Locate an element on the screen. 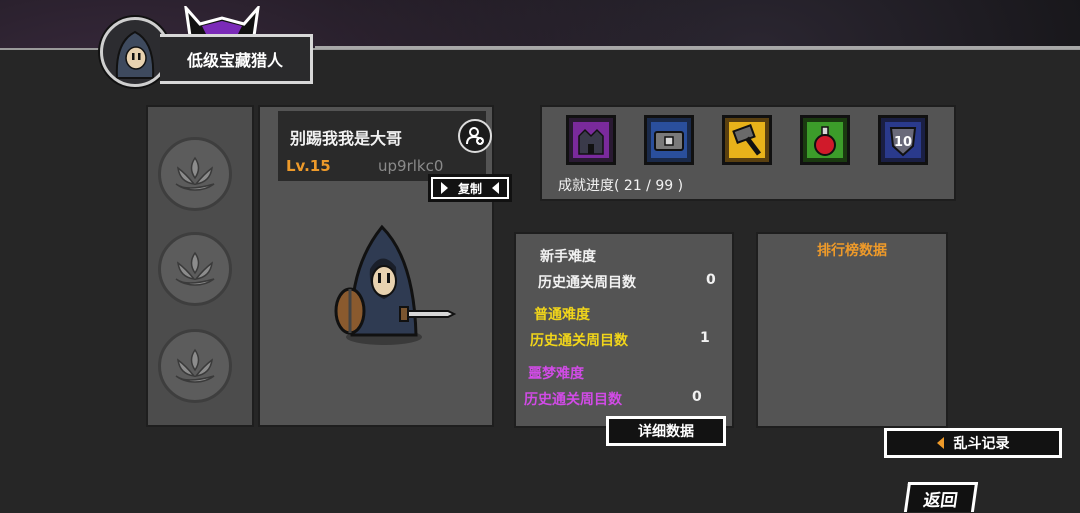 This screenshot has width=1080, height=513. copy-uid-button: 复制 is located at coordinates (470, 188).